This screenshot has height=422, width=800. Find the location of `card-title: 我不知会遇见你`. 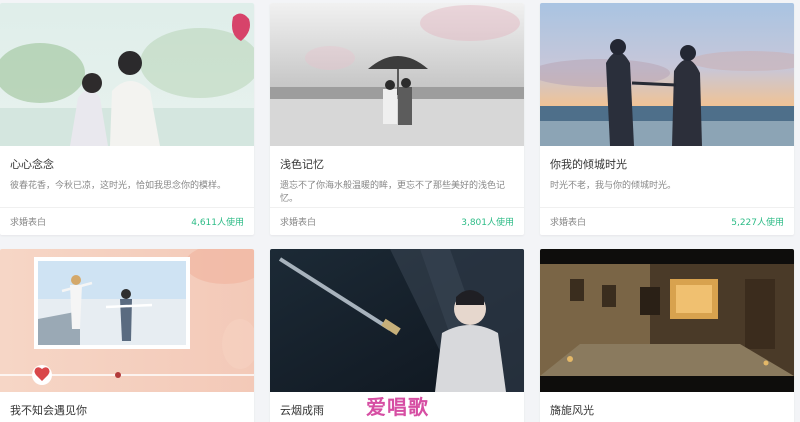

card-title: 我不知会遇见你 is located at coordinates (48, 410).